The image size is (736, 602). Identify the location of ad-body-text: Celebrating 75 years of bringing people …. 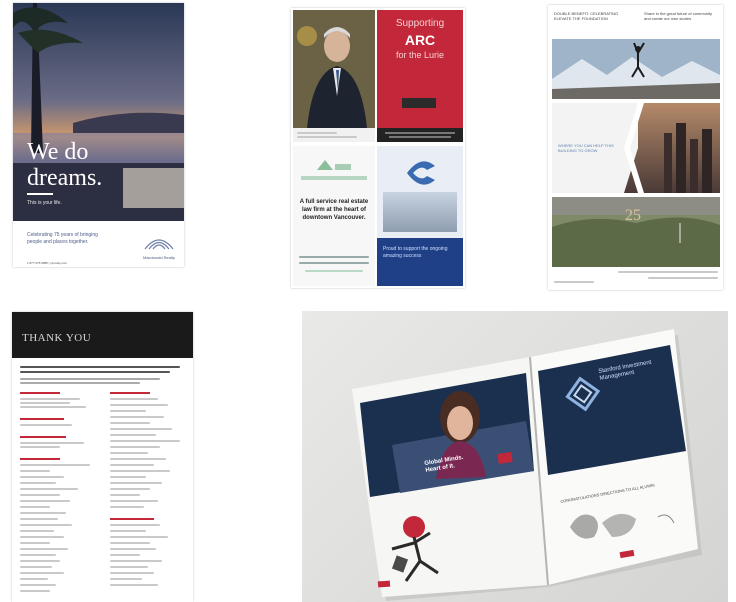
(62, 238).